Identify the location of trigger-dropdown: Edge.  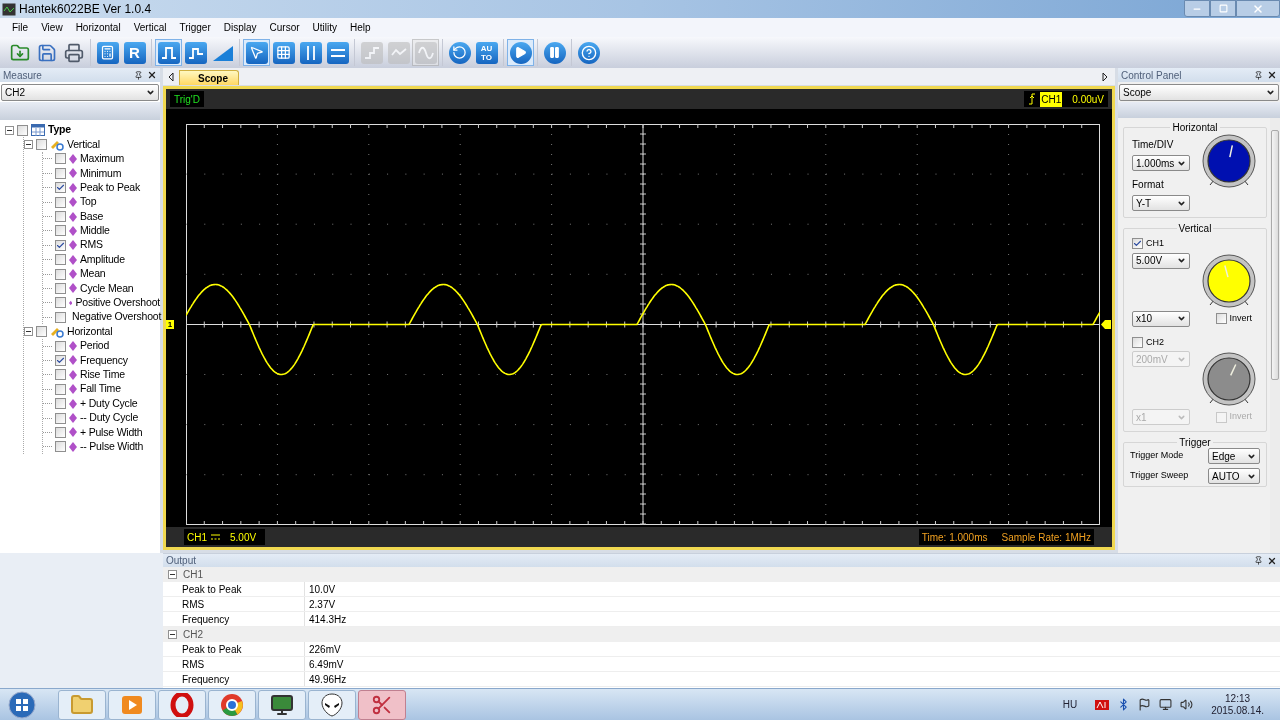
(1234, 456).